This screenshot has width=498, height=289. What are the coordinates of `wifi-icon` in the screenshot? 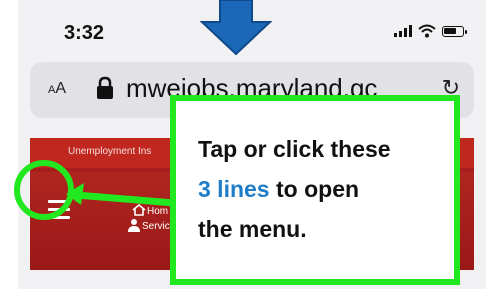 It's located at (427, 31).